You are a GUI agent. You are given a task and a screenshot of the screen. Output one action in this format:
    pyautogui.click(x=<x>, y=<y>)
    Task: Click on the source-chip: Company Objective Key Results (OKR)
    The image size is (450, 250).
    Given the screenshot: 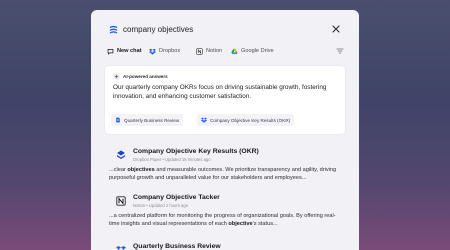 What is the action you would take?
    pyautogui.click(x=246, y=120)
    